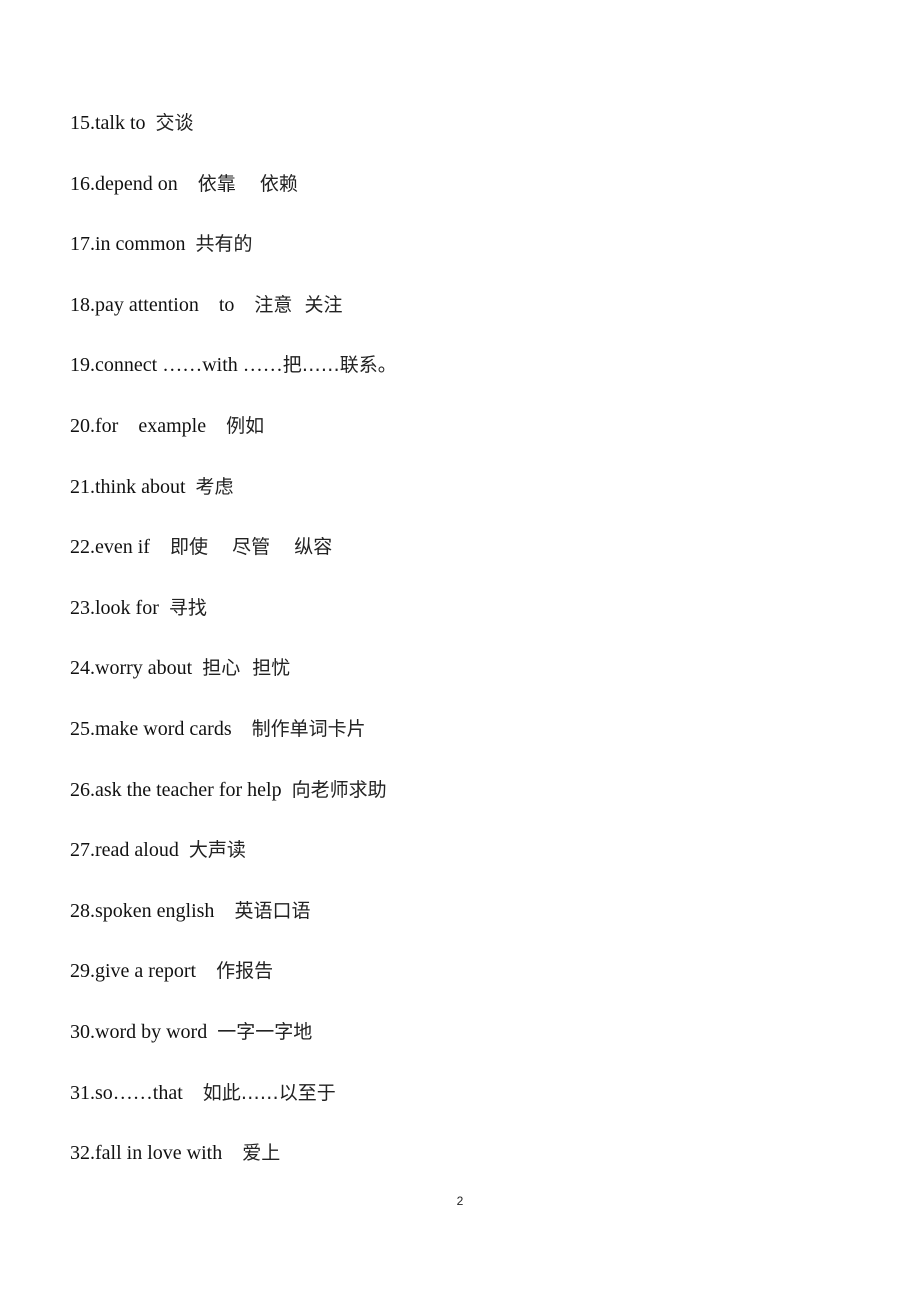 This screenshot has width=920, height=1302. I want to click on list-item: 20.for example 例如, so click(233, 438).